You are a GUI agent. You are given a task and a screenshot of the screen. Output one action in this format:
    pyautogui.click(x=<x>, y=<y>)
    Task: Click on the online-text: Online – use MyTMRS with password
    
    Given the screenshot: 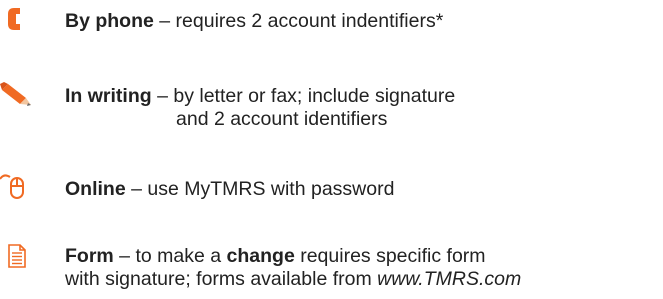 What is the action you would take?
    pyautogui.click(x=230, y=189)
    